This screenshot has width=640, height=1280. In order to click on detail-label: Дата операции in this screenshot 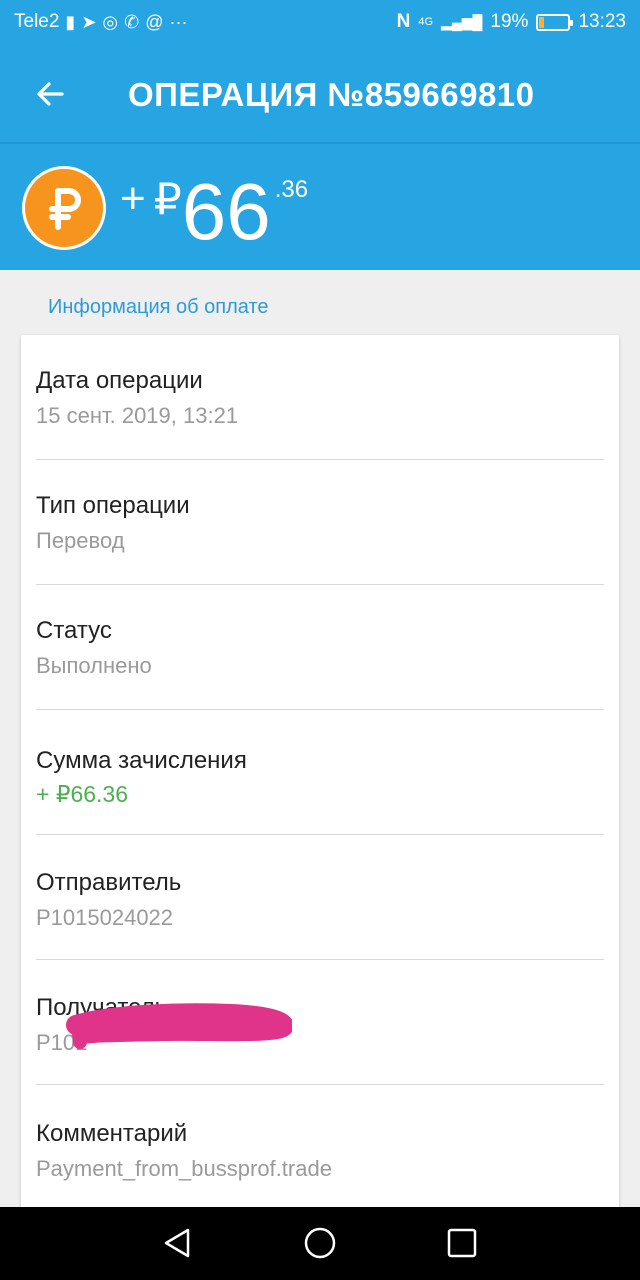, I will do `click(119, 380)`.